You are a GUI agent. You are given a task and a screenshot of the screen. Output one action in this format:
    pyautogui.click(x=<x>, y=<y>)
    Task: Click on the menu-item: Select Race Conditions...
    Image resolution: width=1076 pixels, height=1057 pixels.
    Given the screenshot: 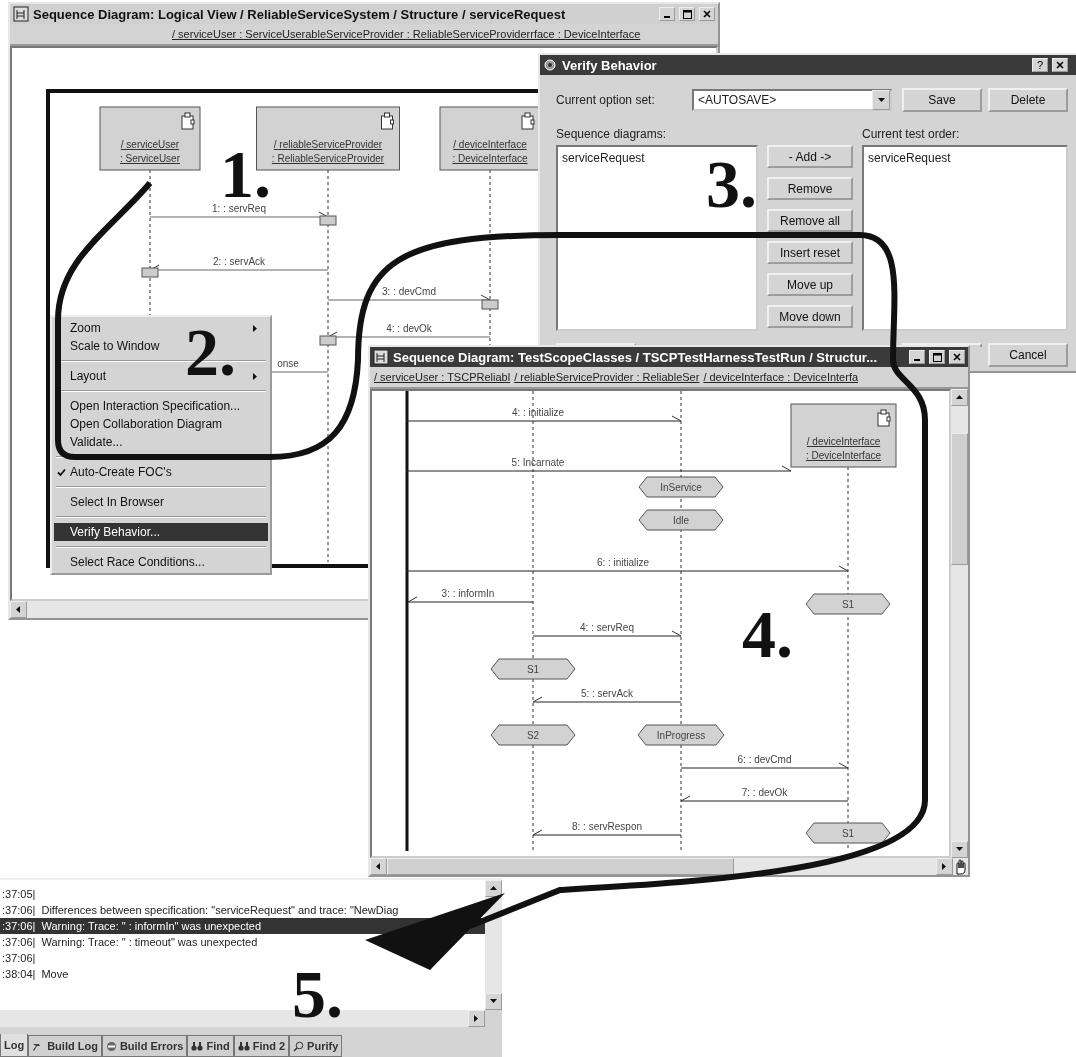 What is the action you would take?
    pyautogui.click(x=161, y=562)
    